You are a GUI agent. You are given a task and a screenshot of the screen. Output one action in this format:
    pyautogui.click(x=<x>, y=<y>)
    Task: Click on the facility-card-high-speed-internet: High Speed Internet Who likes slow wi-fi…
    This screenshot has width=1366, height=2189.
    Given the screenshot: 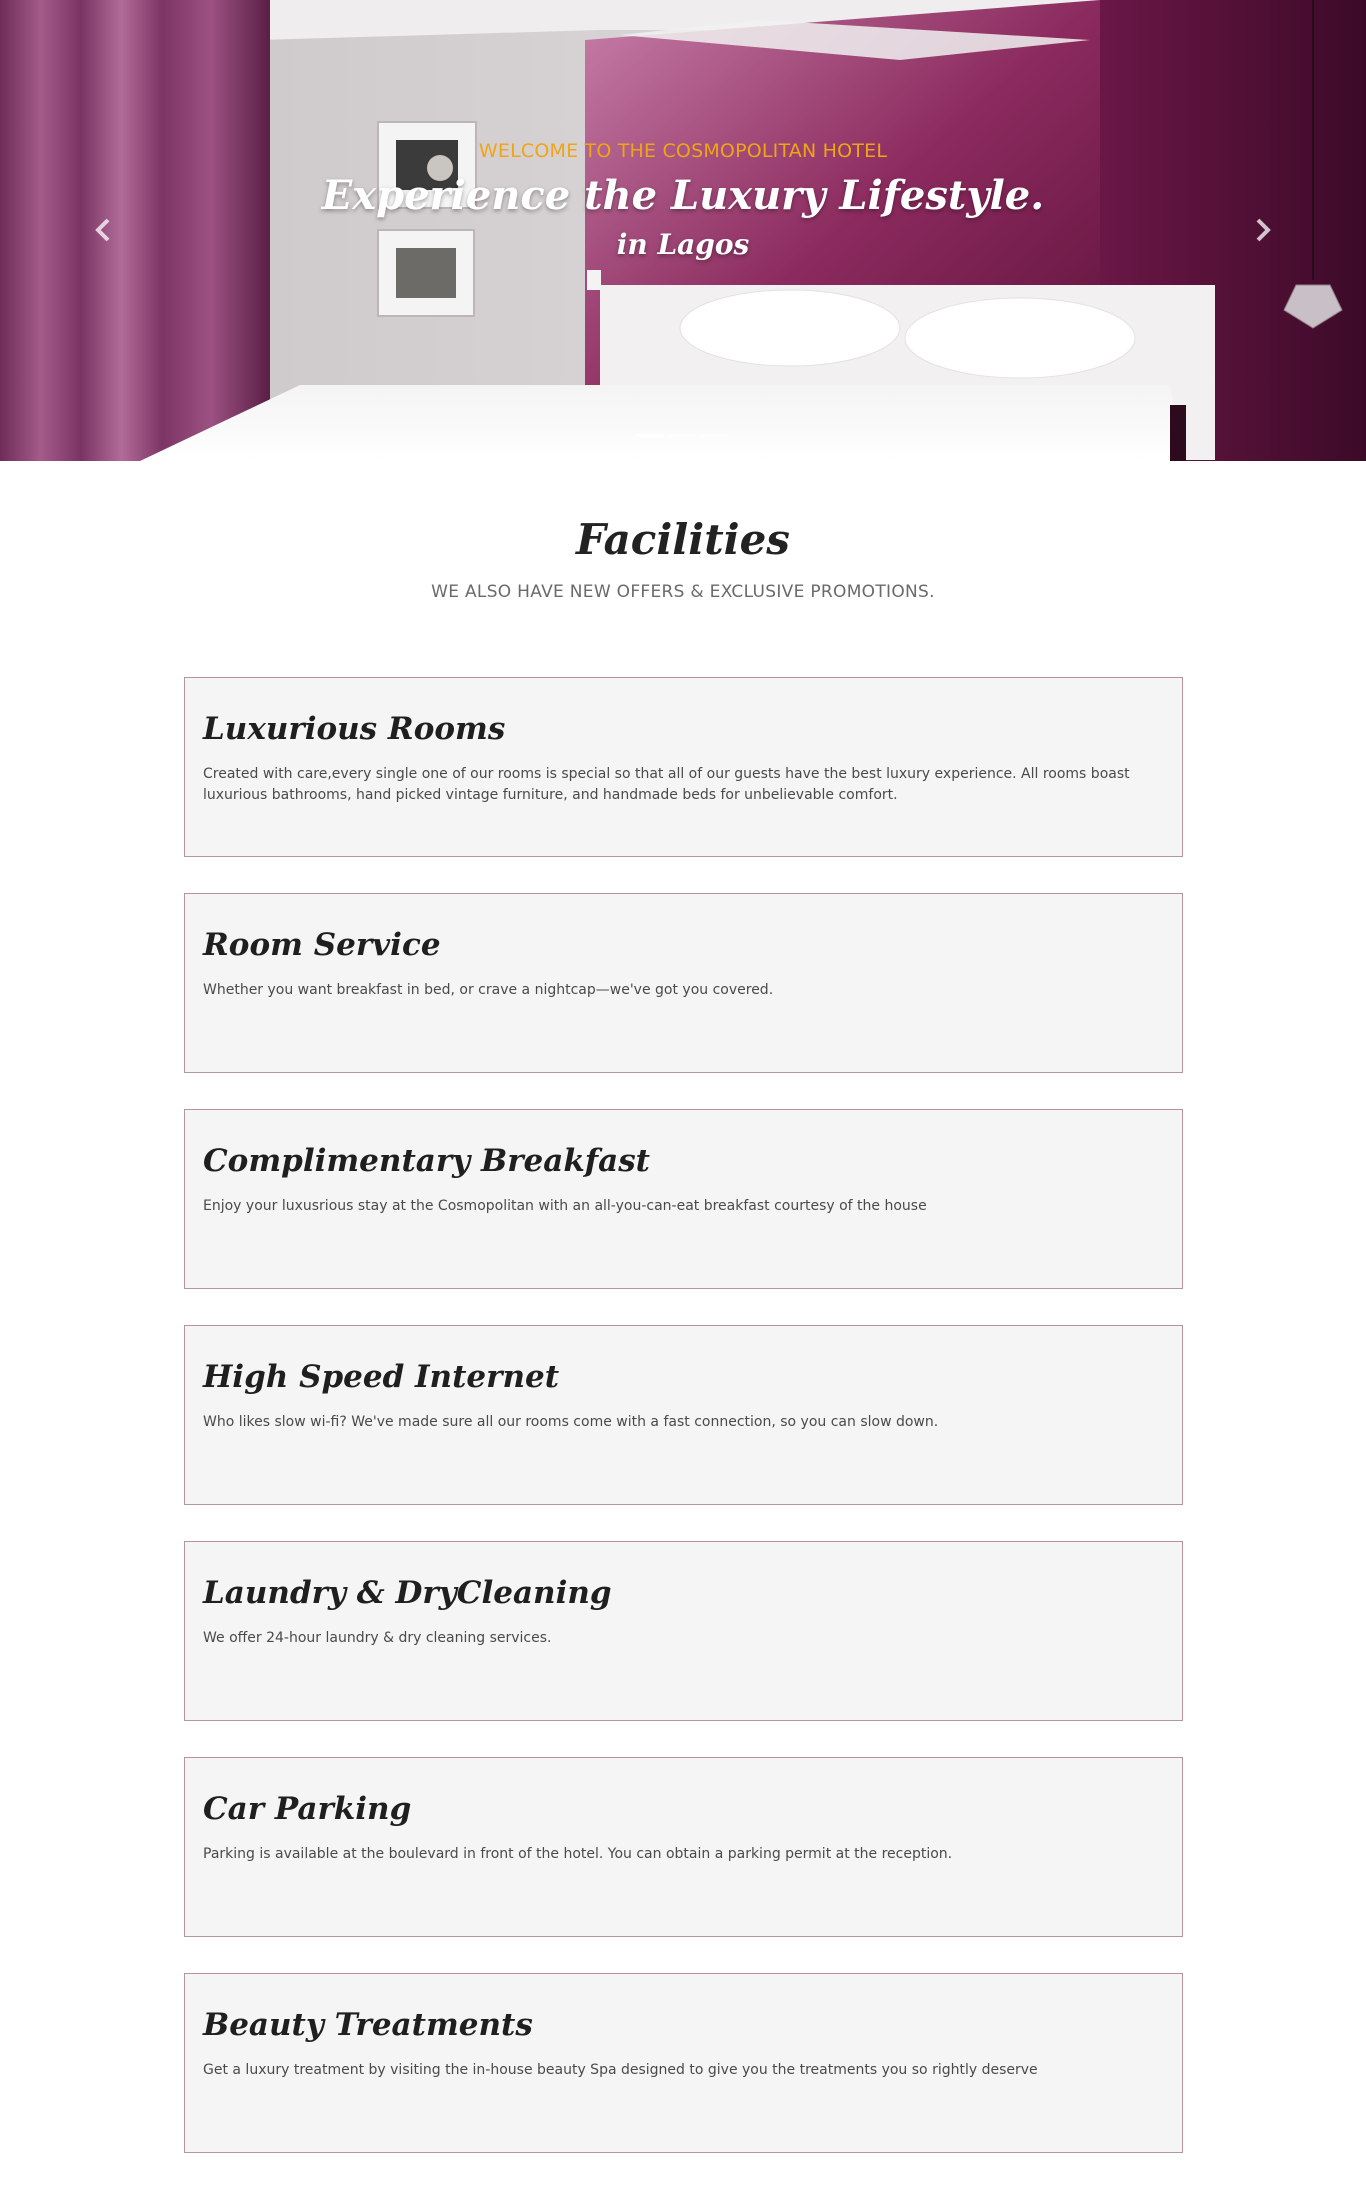 What is the action you would take?
    pyautogui.click(x=683, y=1415)
    